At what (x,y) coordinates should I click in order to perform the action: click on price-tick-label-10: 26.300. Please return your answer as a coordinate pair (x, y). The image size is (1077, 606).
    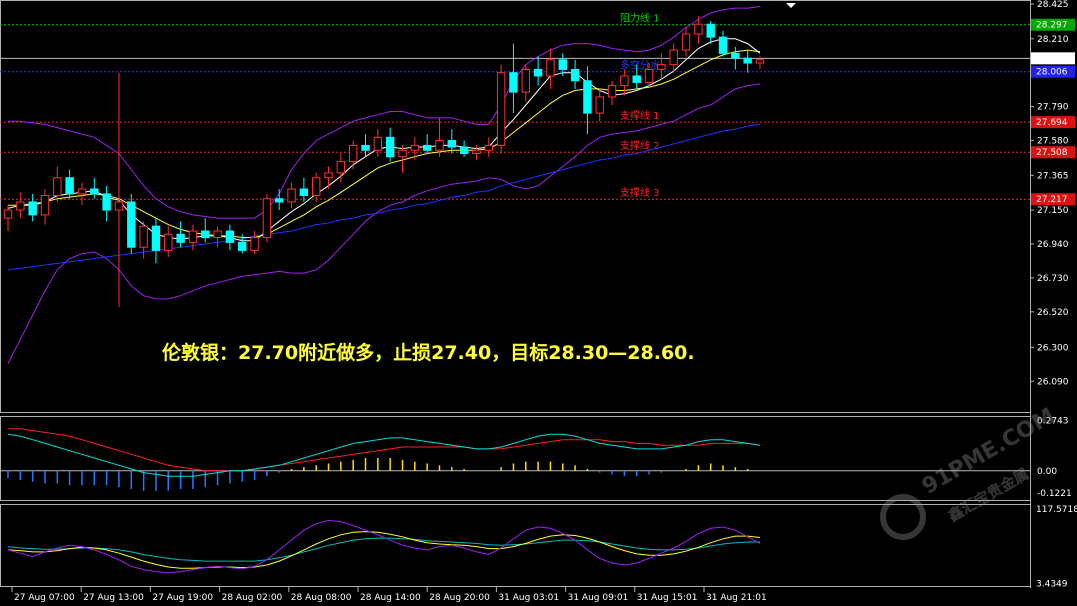
    Looking at the image, I should click on (1053, 348).